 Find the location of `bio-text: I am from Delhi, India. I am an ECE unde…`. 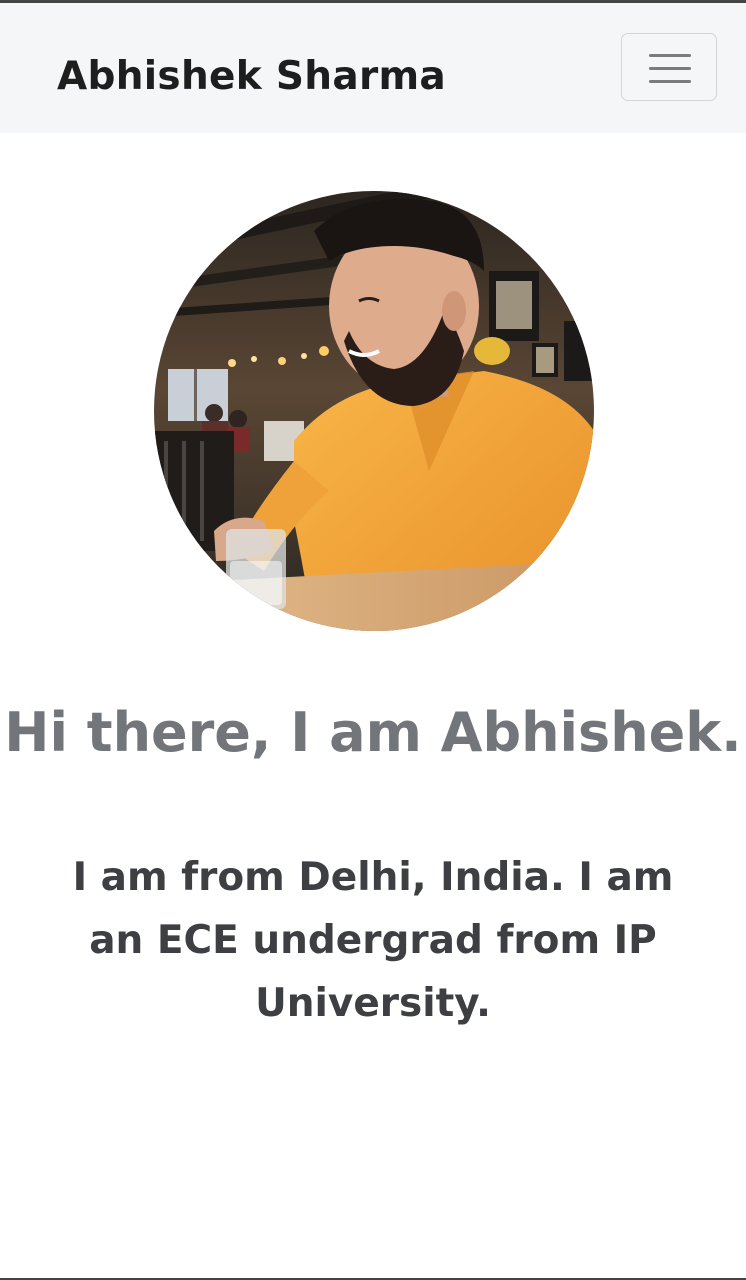

bio-text: I am from Delhi, India. I am an ECE unde… is located at coordinates (373, 940).